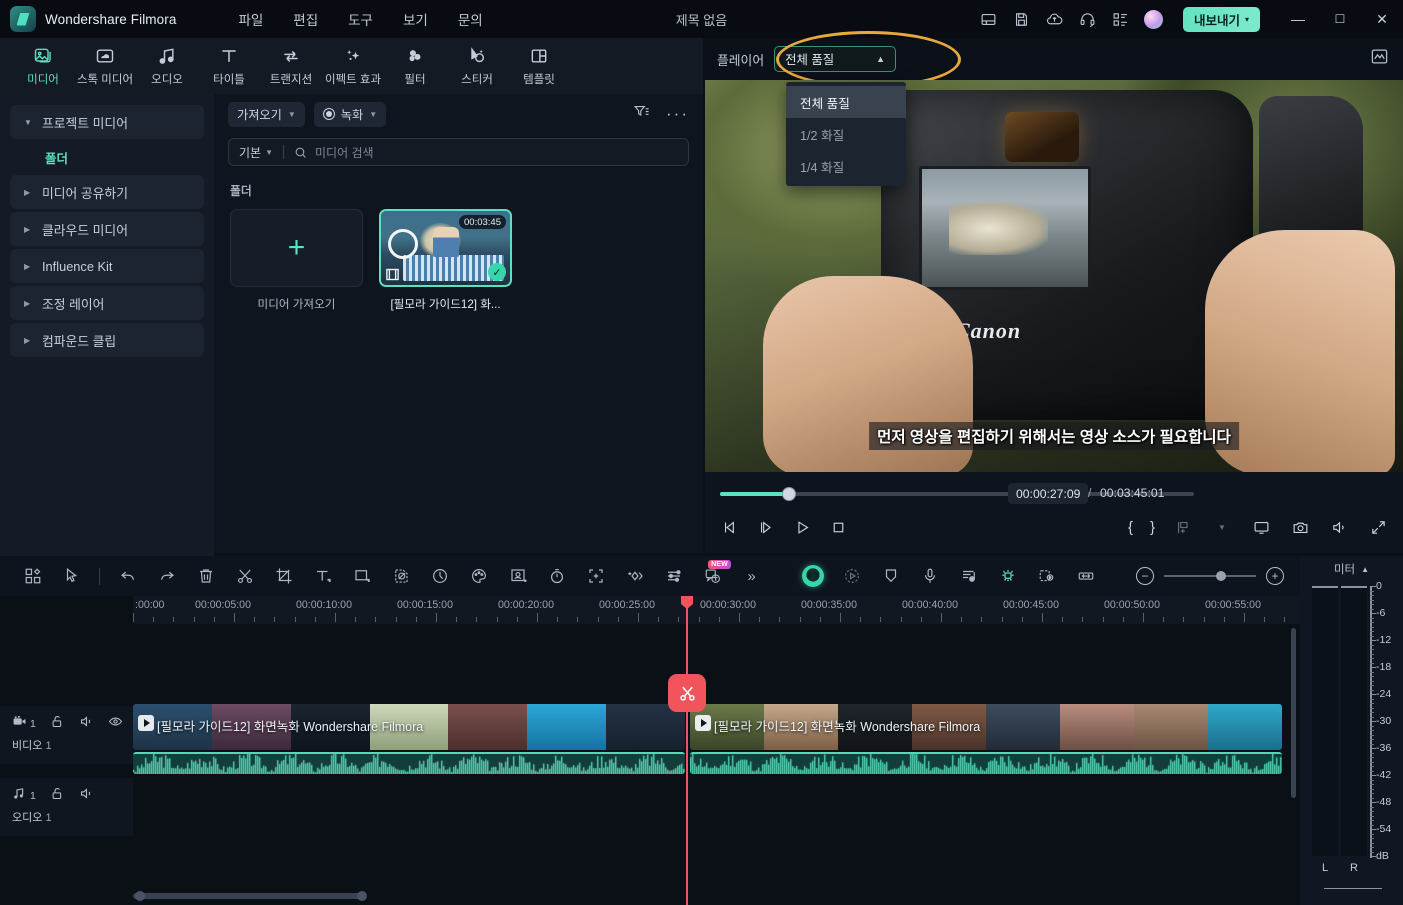 Image resolution: width=1403 pixels, height=905 pixels. Describe the element at coordinates (400, 576) in the screenshot. I see `mask-icon` at that location.